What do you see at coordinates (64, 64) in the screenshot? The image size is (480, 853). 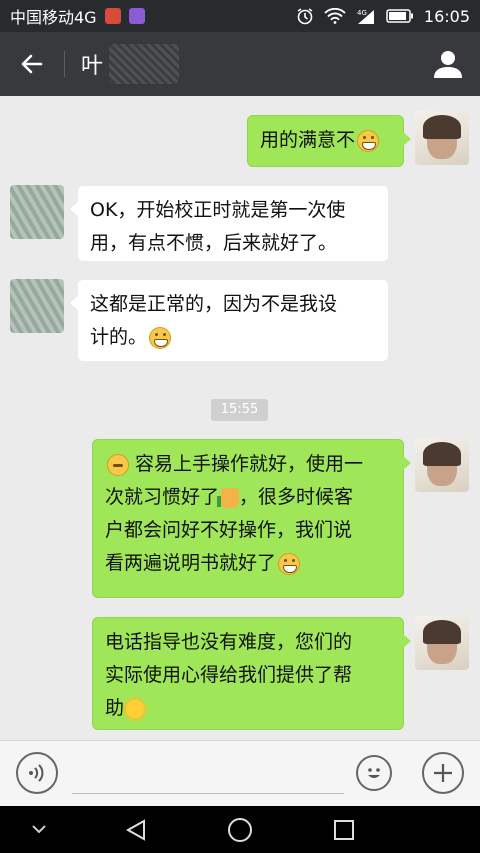 I see `header-divider` at bounding box center [64, 64].